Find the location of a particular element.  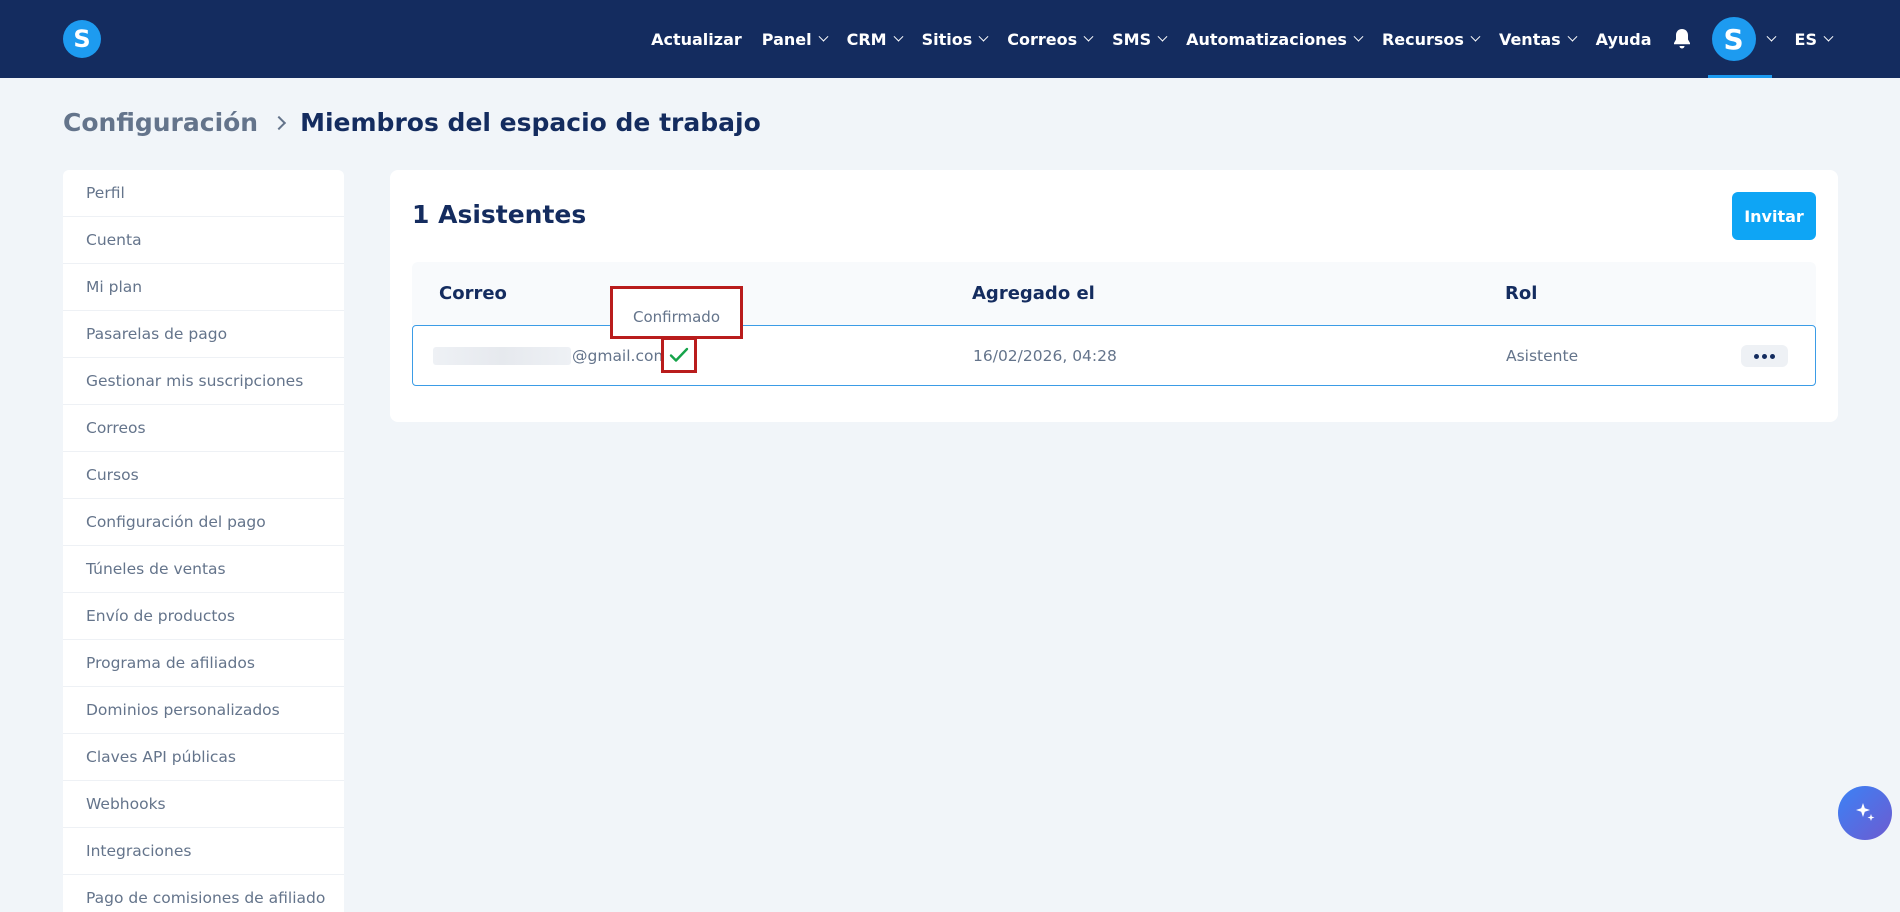

sidebar-item-perfil: Perfil is located at coordinates (203, 193).